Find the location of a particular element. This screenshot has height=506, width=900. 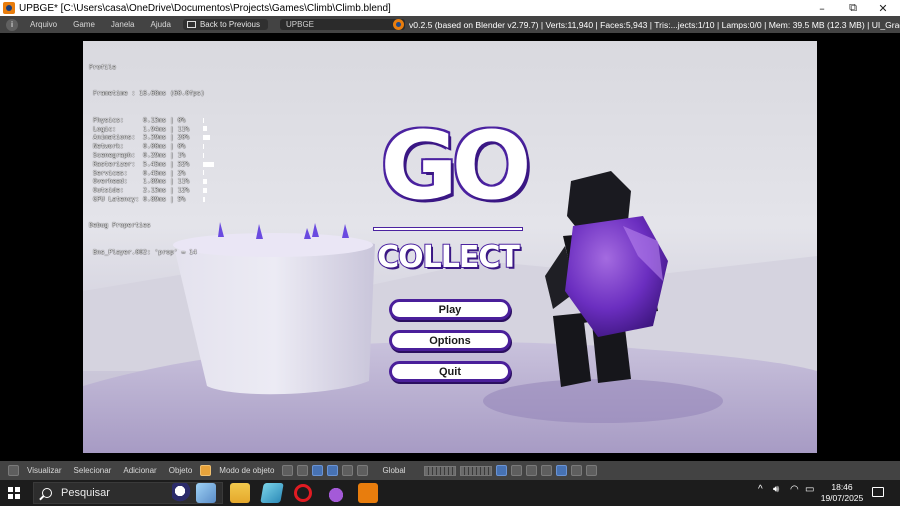

search-icon is located at coordinates (47, 493).